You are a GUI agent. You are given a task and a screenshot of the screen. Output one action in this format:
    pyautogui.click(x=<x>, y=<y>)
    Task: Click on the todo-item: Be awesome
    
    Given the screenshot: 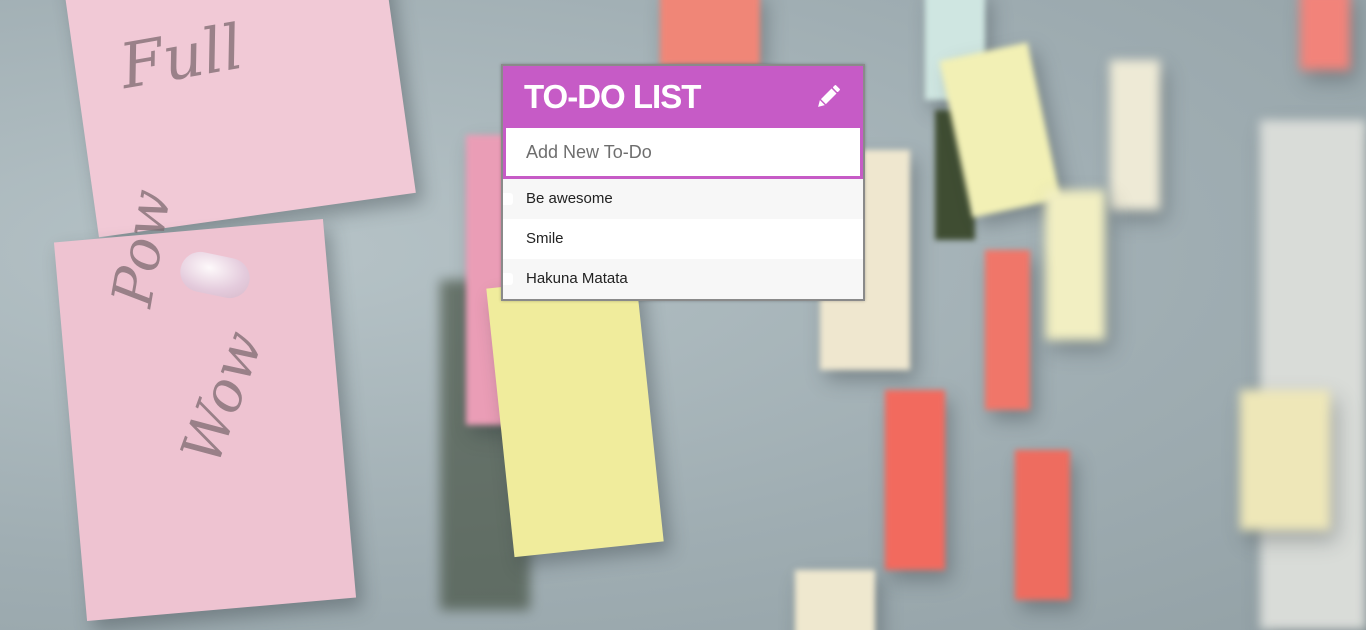 What is the action you would take?
    pyautogui.click(x=683, y=199)
    